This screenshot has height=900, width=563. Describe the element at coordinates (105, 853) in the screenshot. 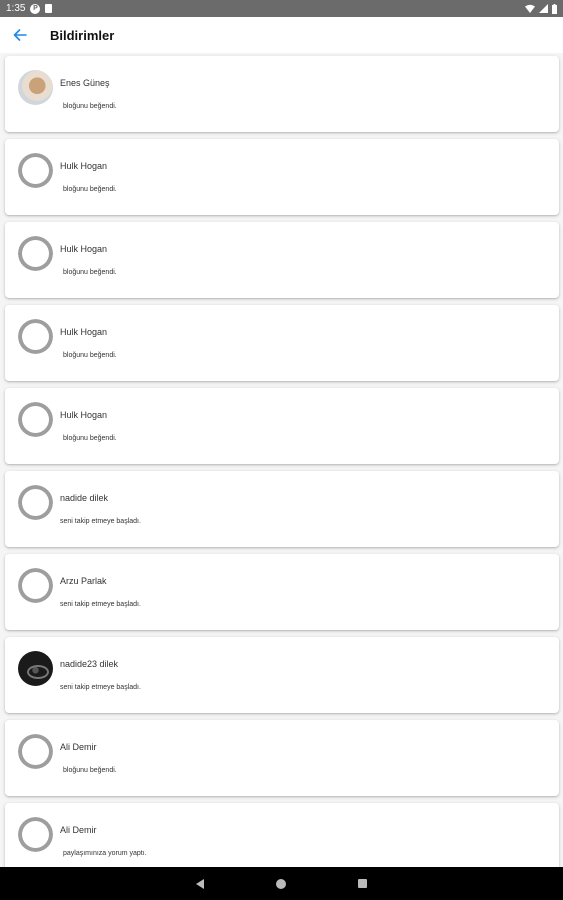

I see `notification-message: paylaşımınıza yorum yaptı.` at that location.